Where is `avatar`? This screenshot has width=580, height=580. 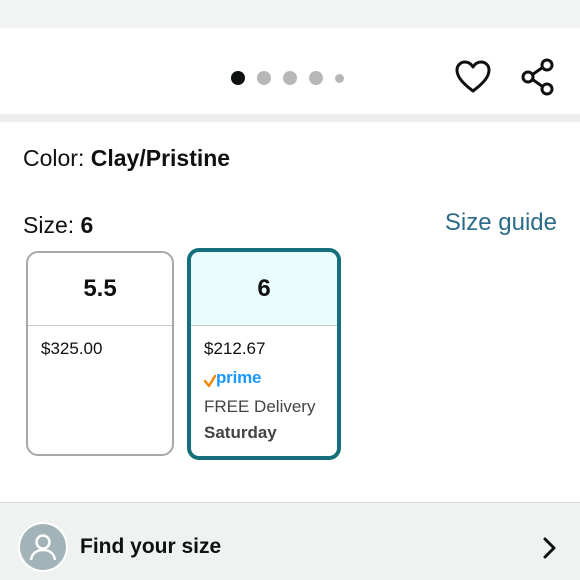 avatar is located at coordinates (43, 547).